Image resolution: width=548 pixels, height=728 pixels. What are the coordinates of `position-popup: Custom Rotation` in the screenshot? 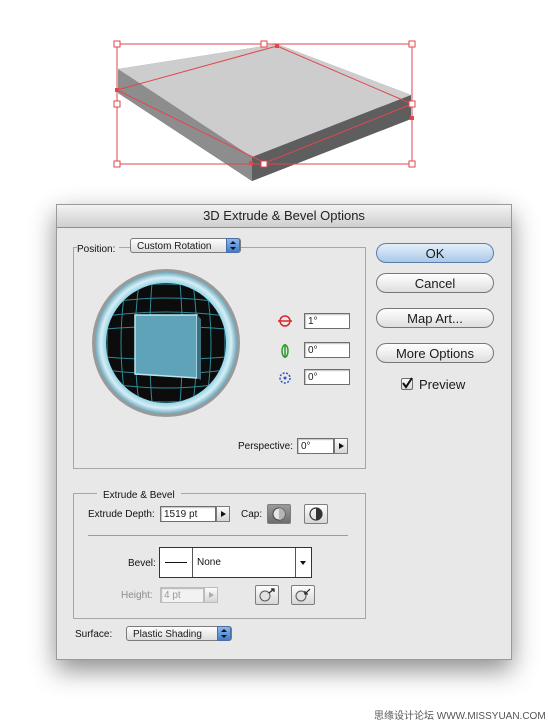 It's located at (185, 245).